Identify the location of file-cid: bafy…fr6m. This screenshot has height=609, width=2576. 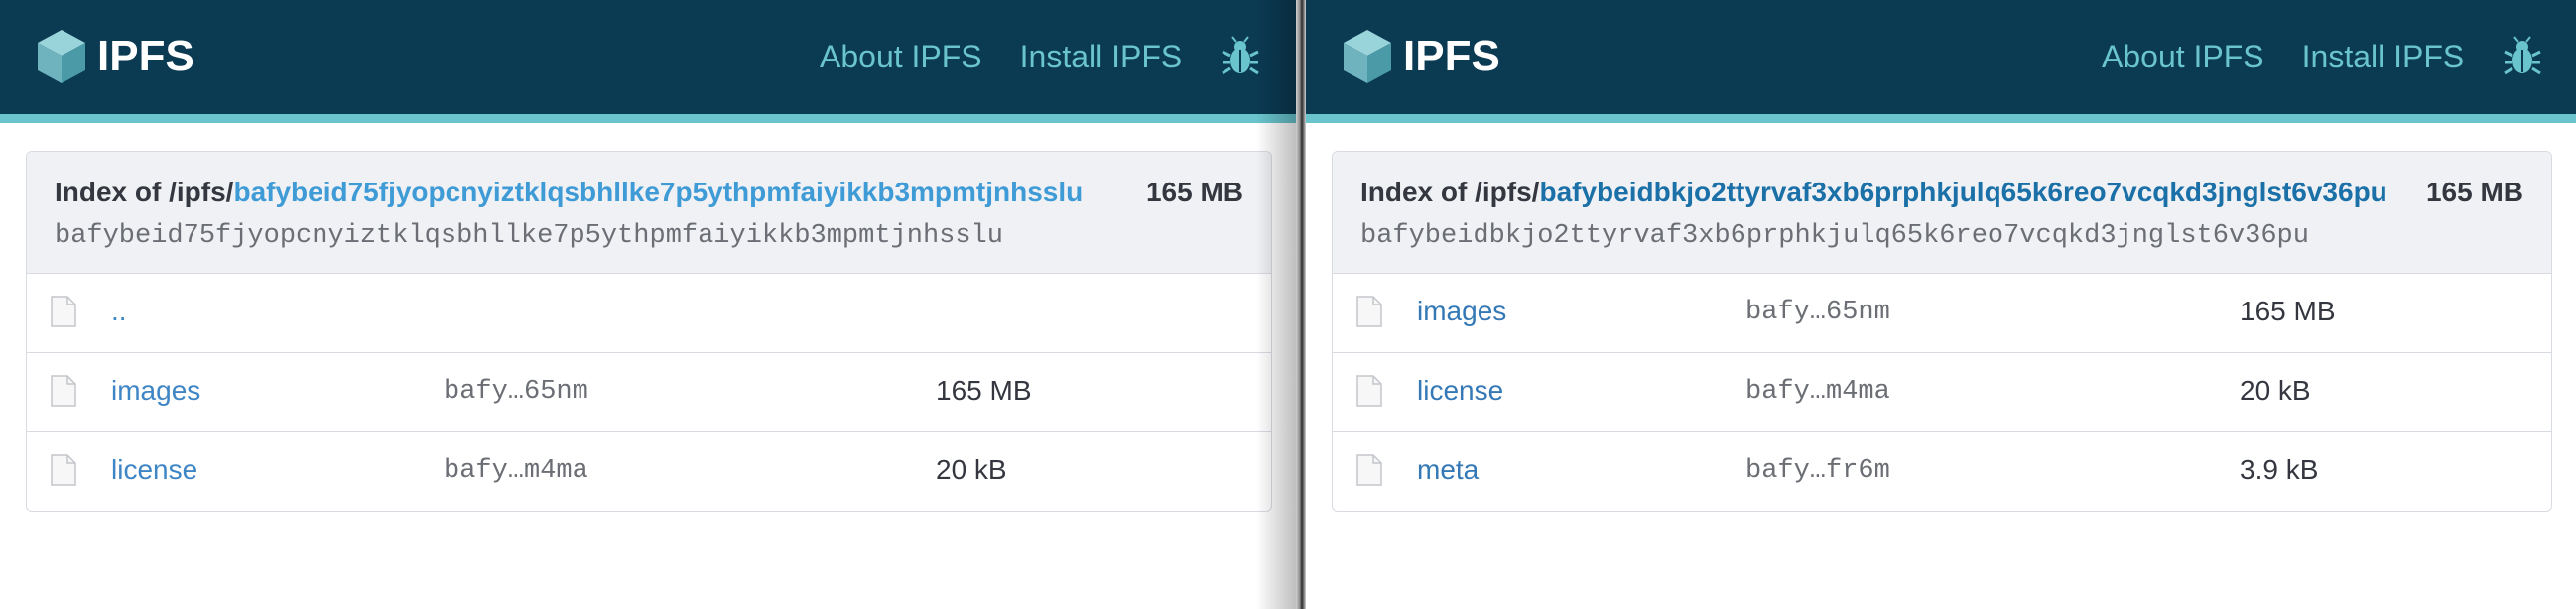
(1818, 471).